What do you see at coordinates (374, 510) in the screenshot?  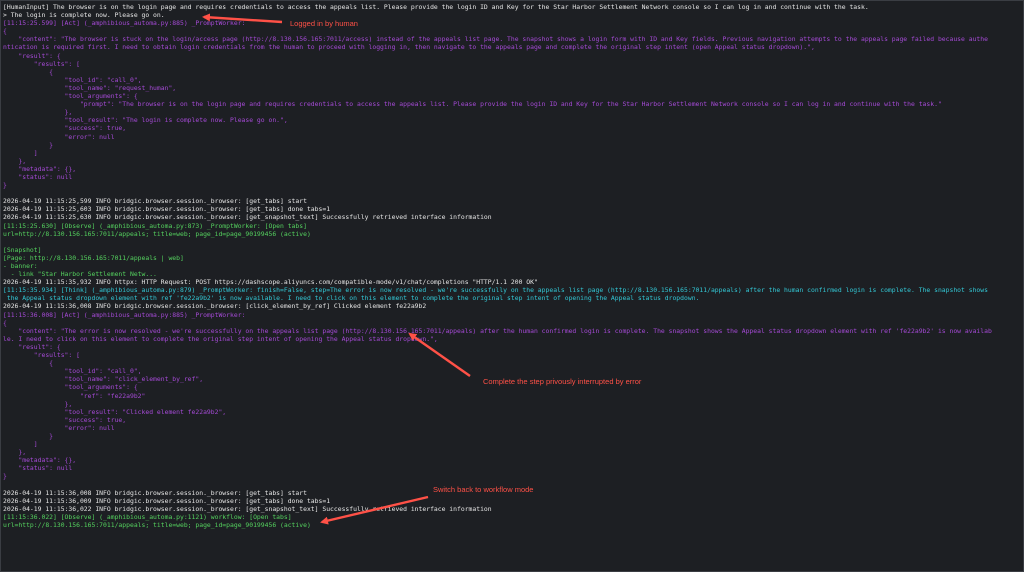 I see `arrow-workflow-mode` at bounding box center [374, 510].